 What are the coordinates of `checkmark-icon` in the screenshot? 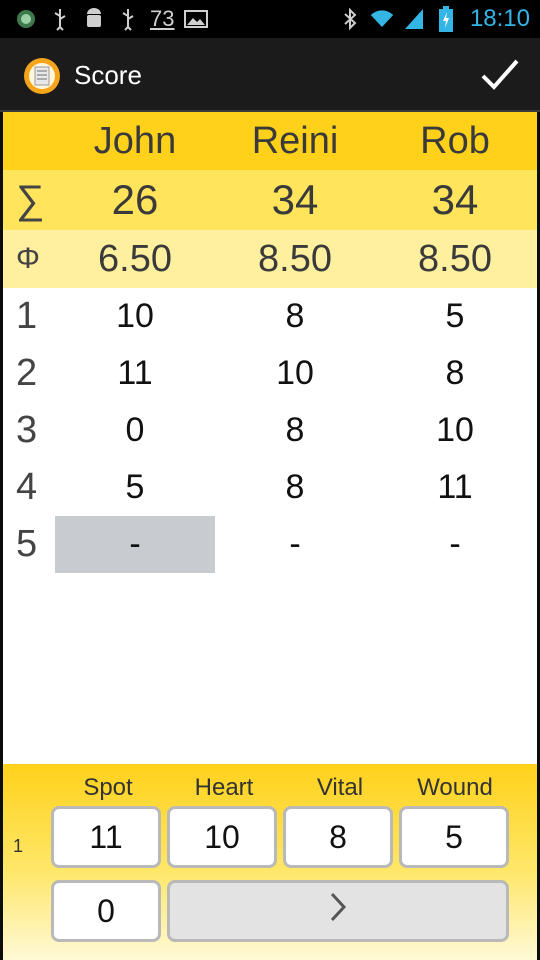 It's located at (500, 74).